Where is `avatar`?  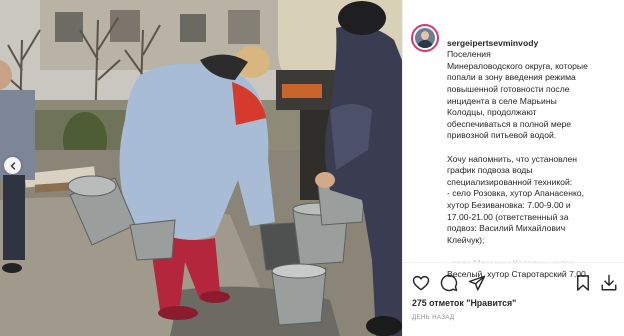 avatar is located at coordinates (425, 38).